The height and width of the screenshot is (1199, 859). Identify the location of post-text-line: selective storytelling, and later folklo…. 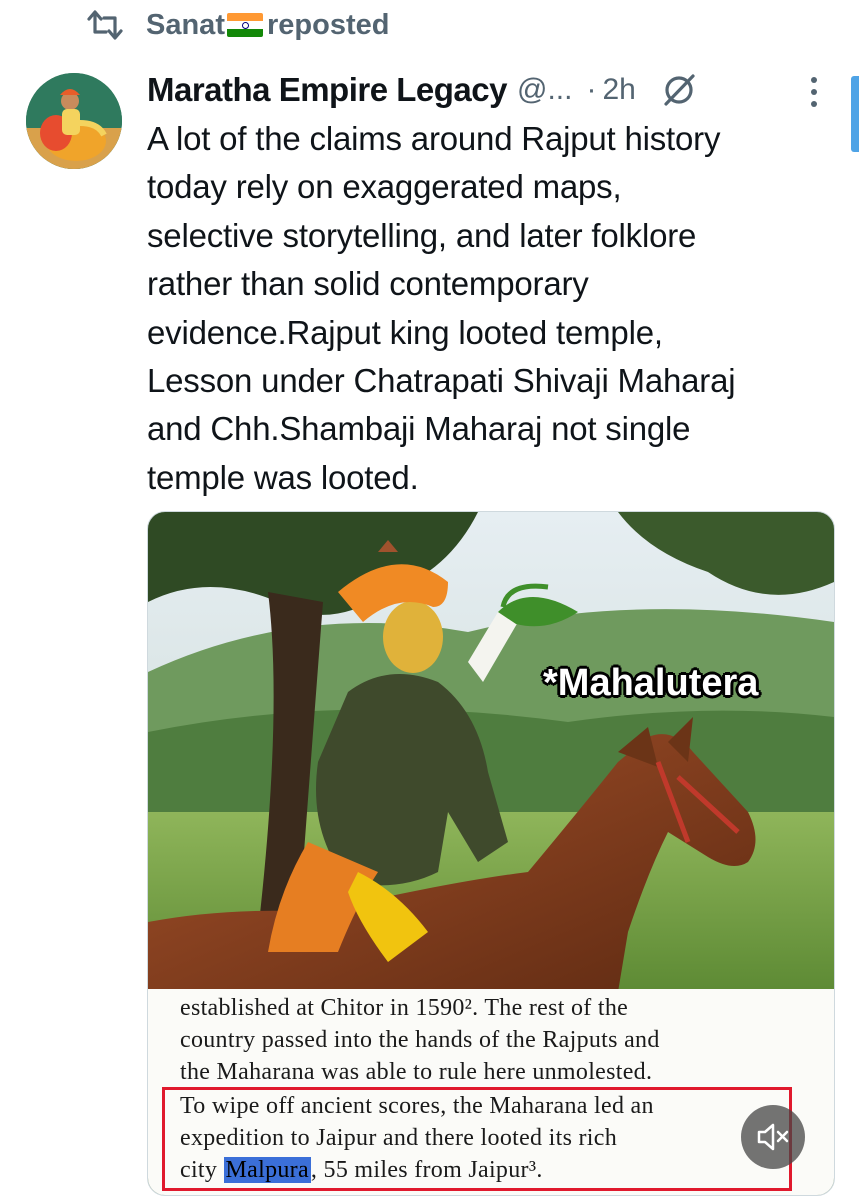
(422, 235).